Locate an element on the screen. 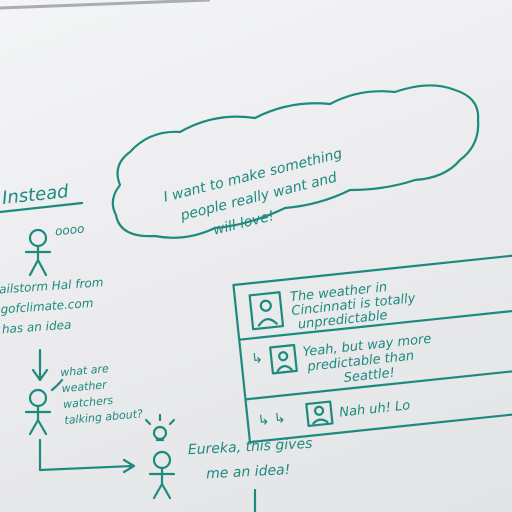  question-text: what are weather watchers talking about? is located at coordinates (102, 394).